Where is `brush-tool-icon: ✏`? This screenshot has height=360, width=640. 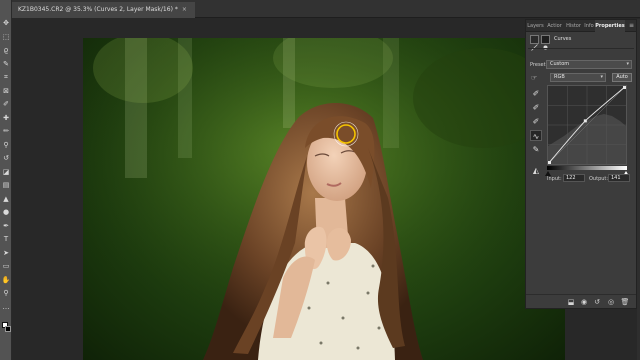 brush-tool-icon: ✏ is located at coordinates (6, 131).